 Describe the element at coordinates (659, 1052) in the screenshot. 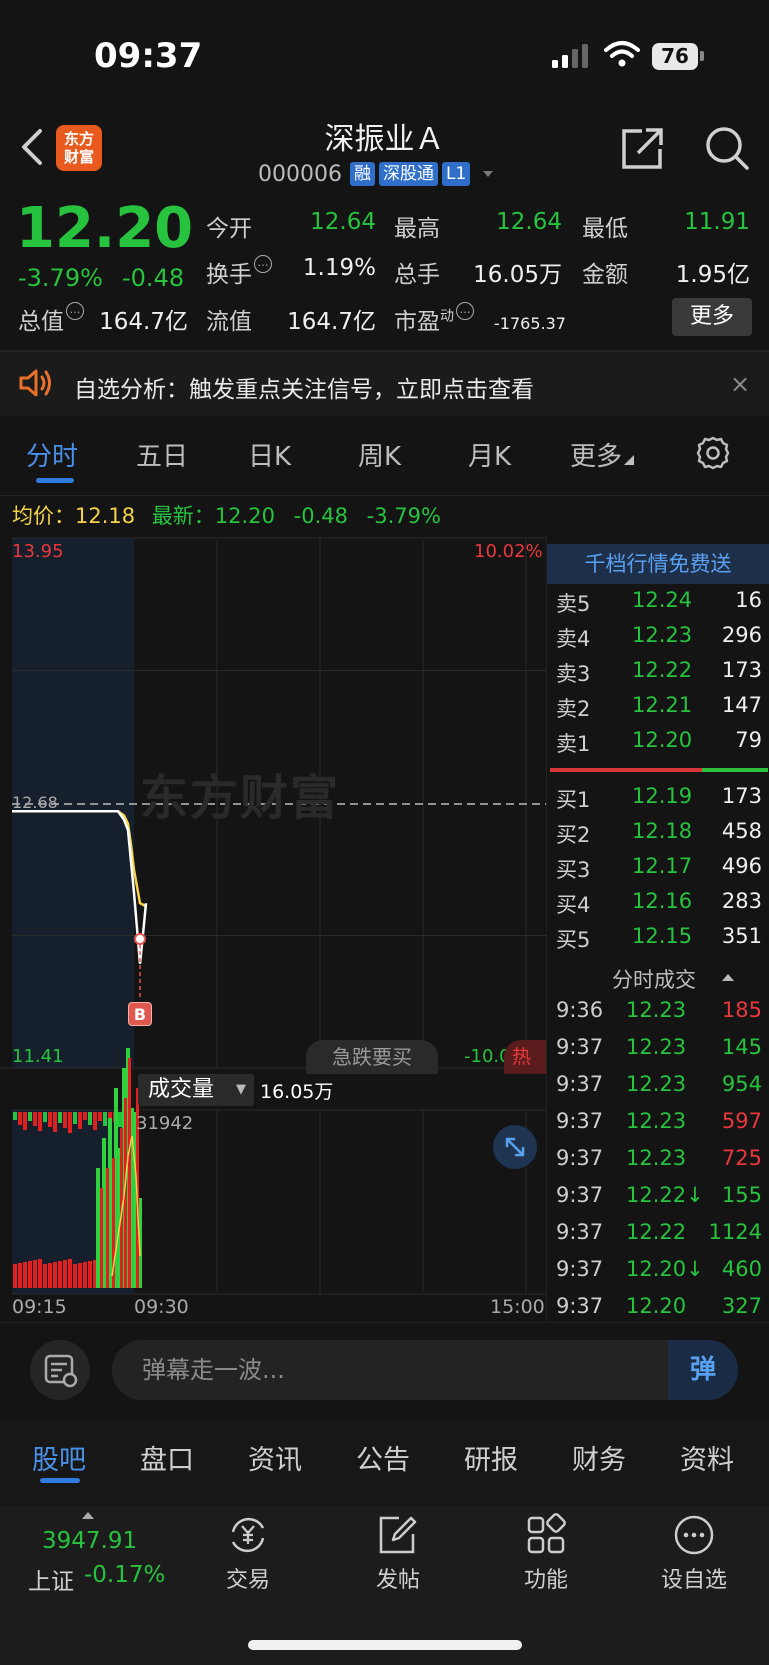

I see `tick-row: 9:37 12.23 145` at that location.